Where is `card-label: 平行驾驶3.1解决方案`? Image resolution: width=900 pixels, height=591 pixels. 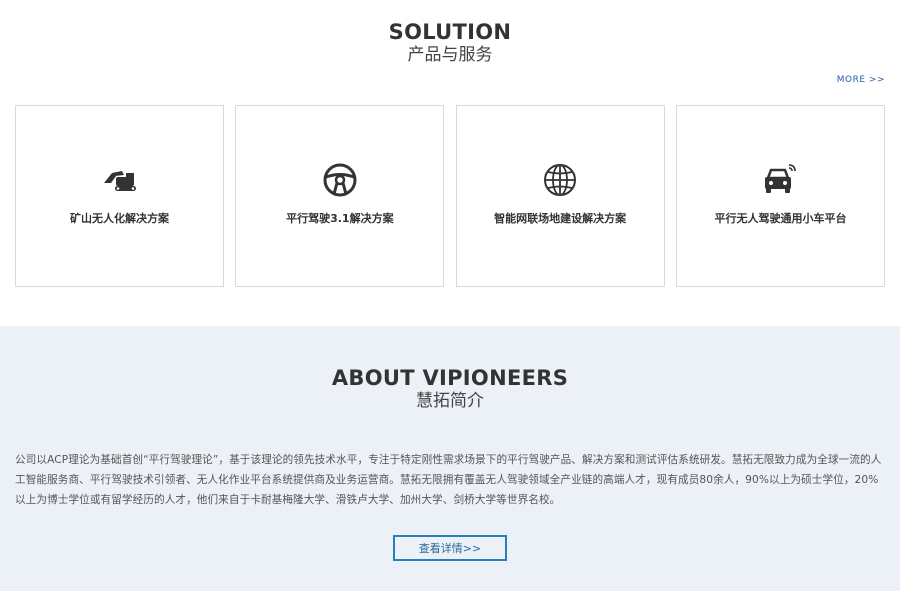
card-label: 平行驾驶3.1解决方案 is located at coordinates (340, 218).